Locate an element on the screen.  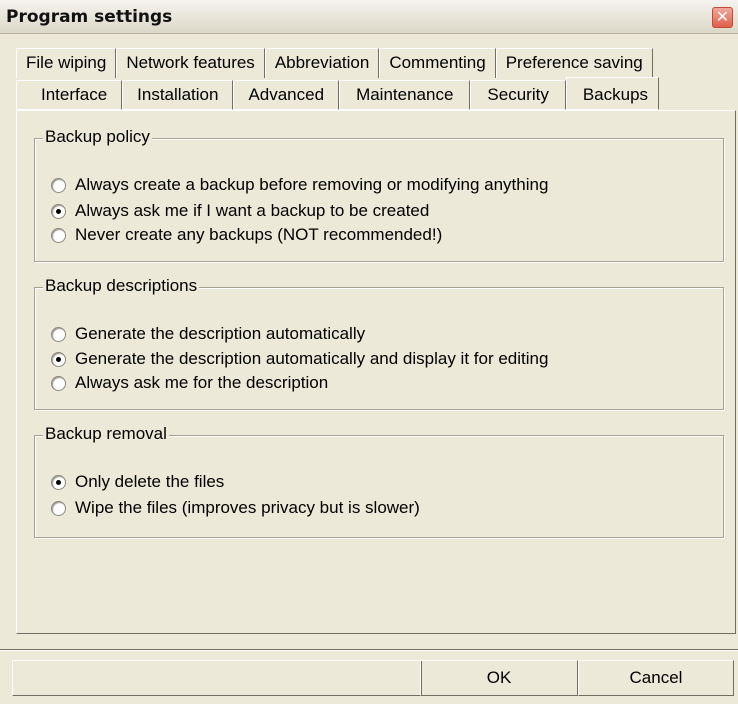
backup-descriptions-title: Backup descriptions is located at coordinates (121, 286).